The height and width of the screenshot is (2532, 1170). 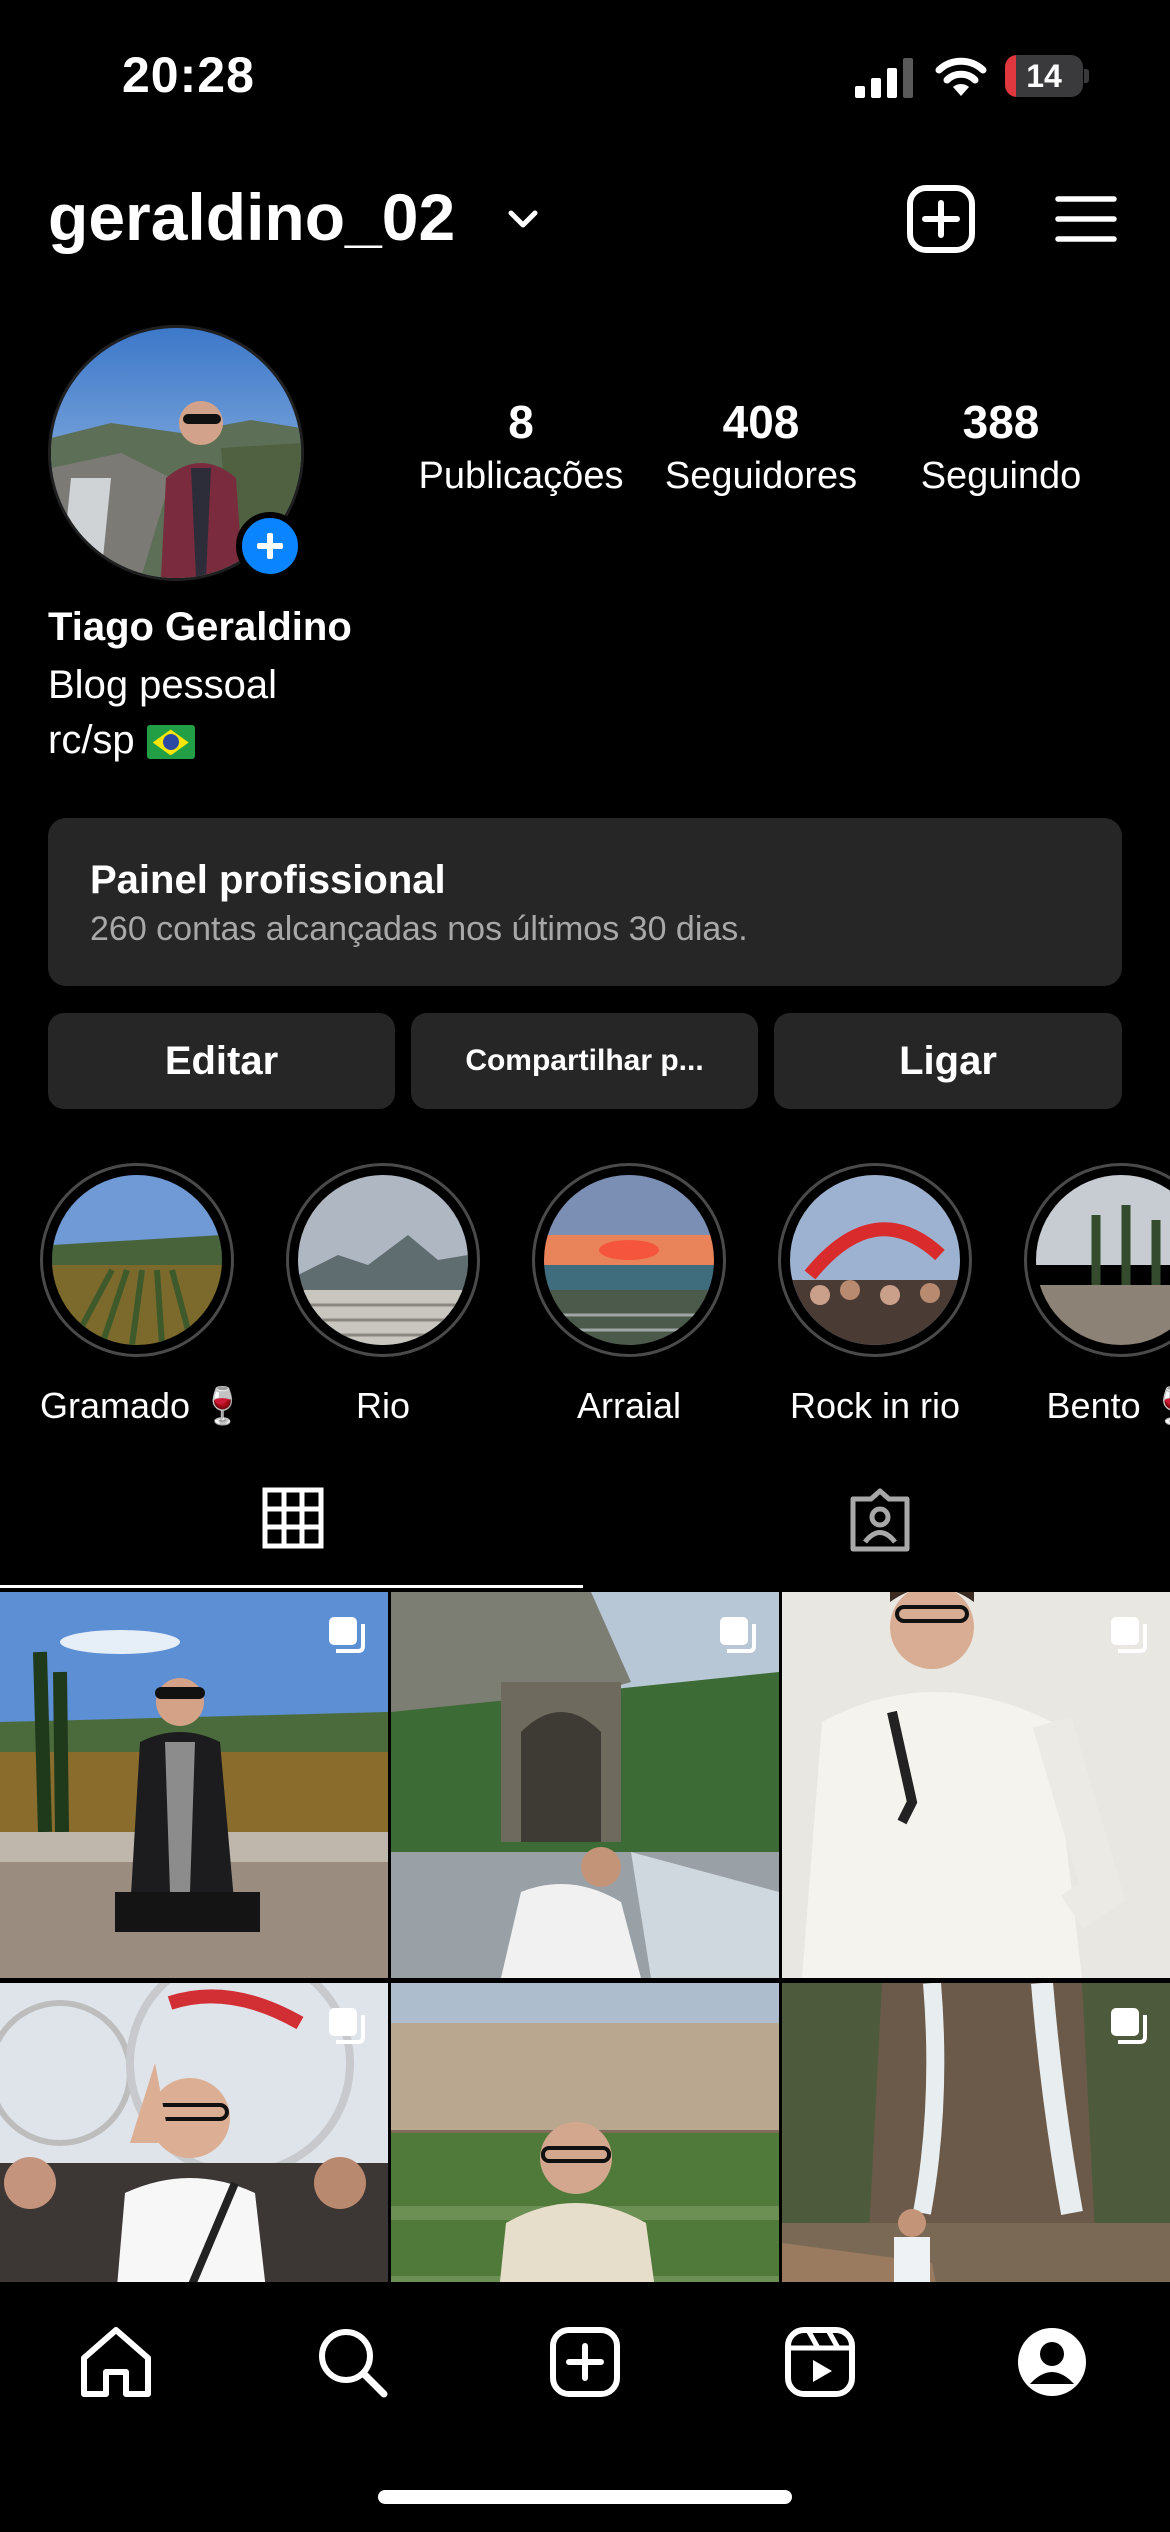 What do you see at coordinates (142, 1405) in the screenshot?
I see `highlight-label: Gramado 🍷` at bounding box center [142, 1405].